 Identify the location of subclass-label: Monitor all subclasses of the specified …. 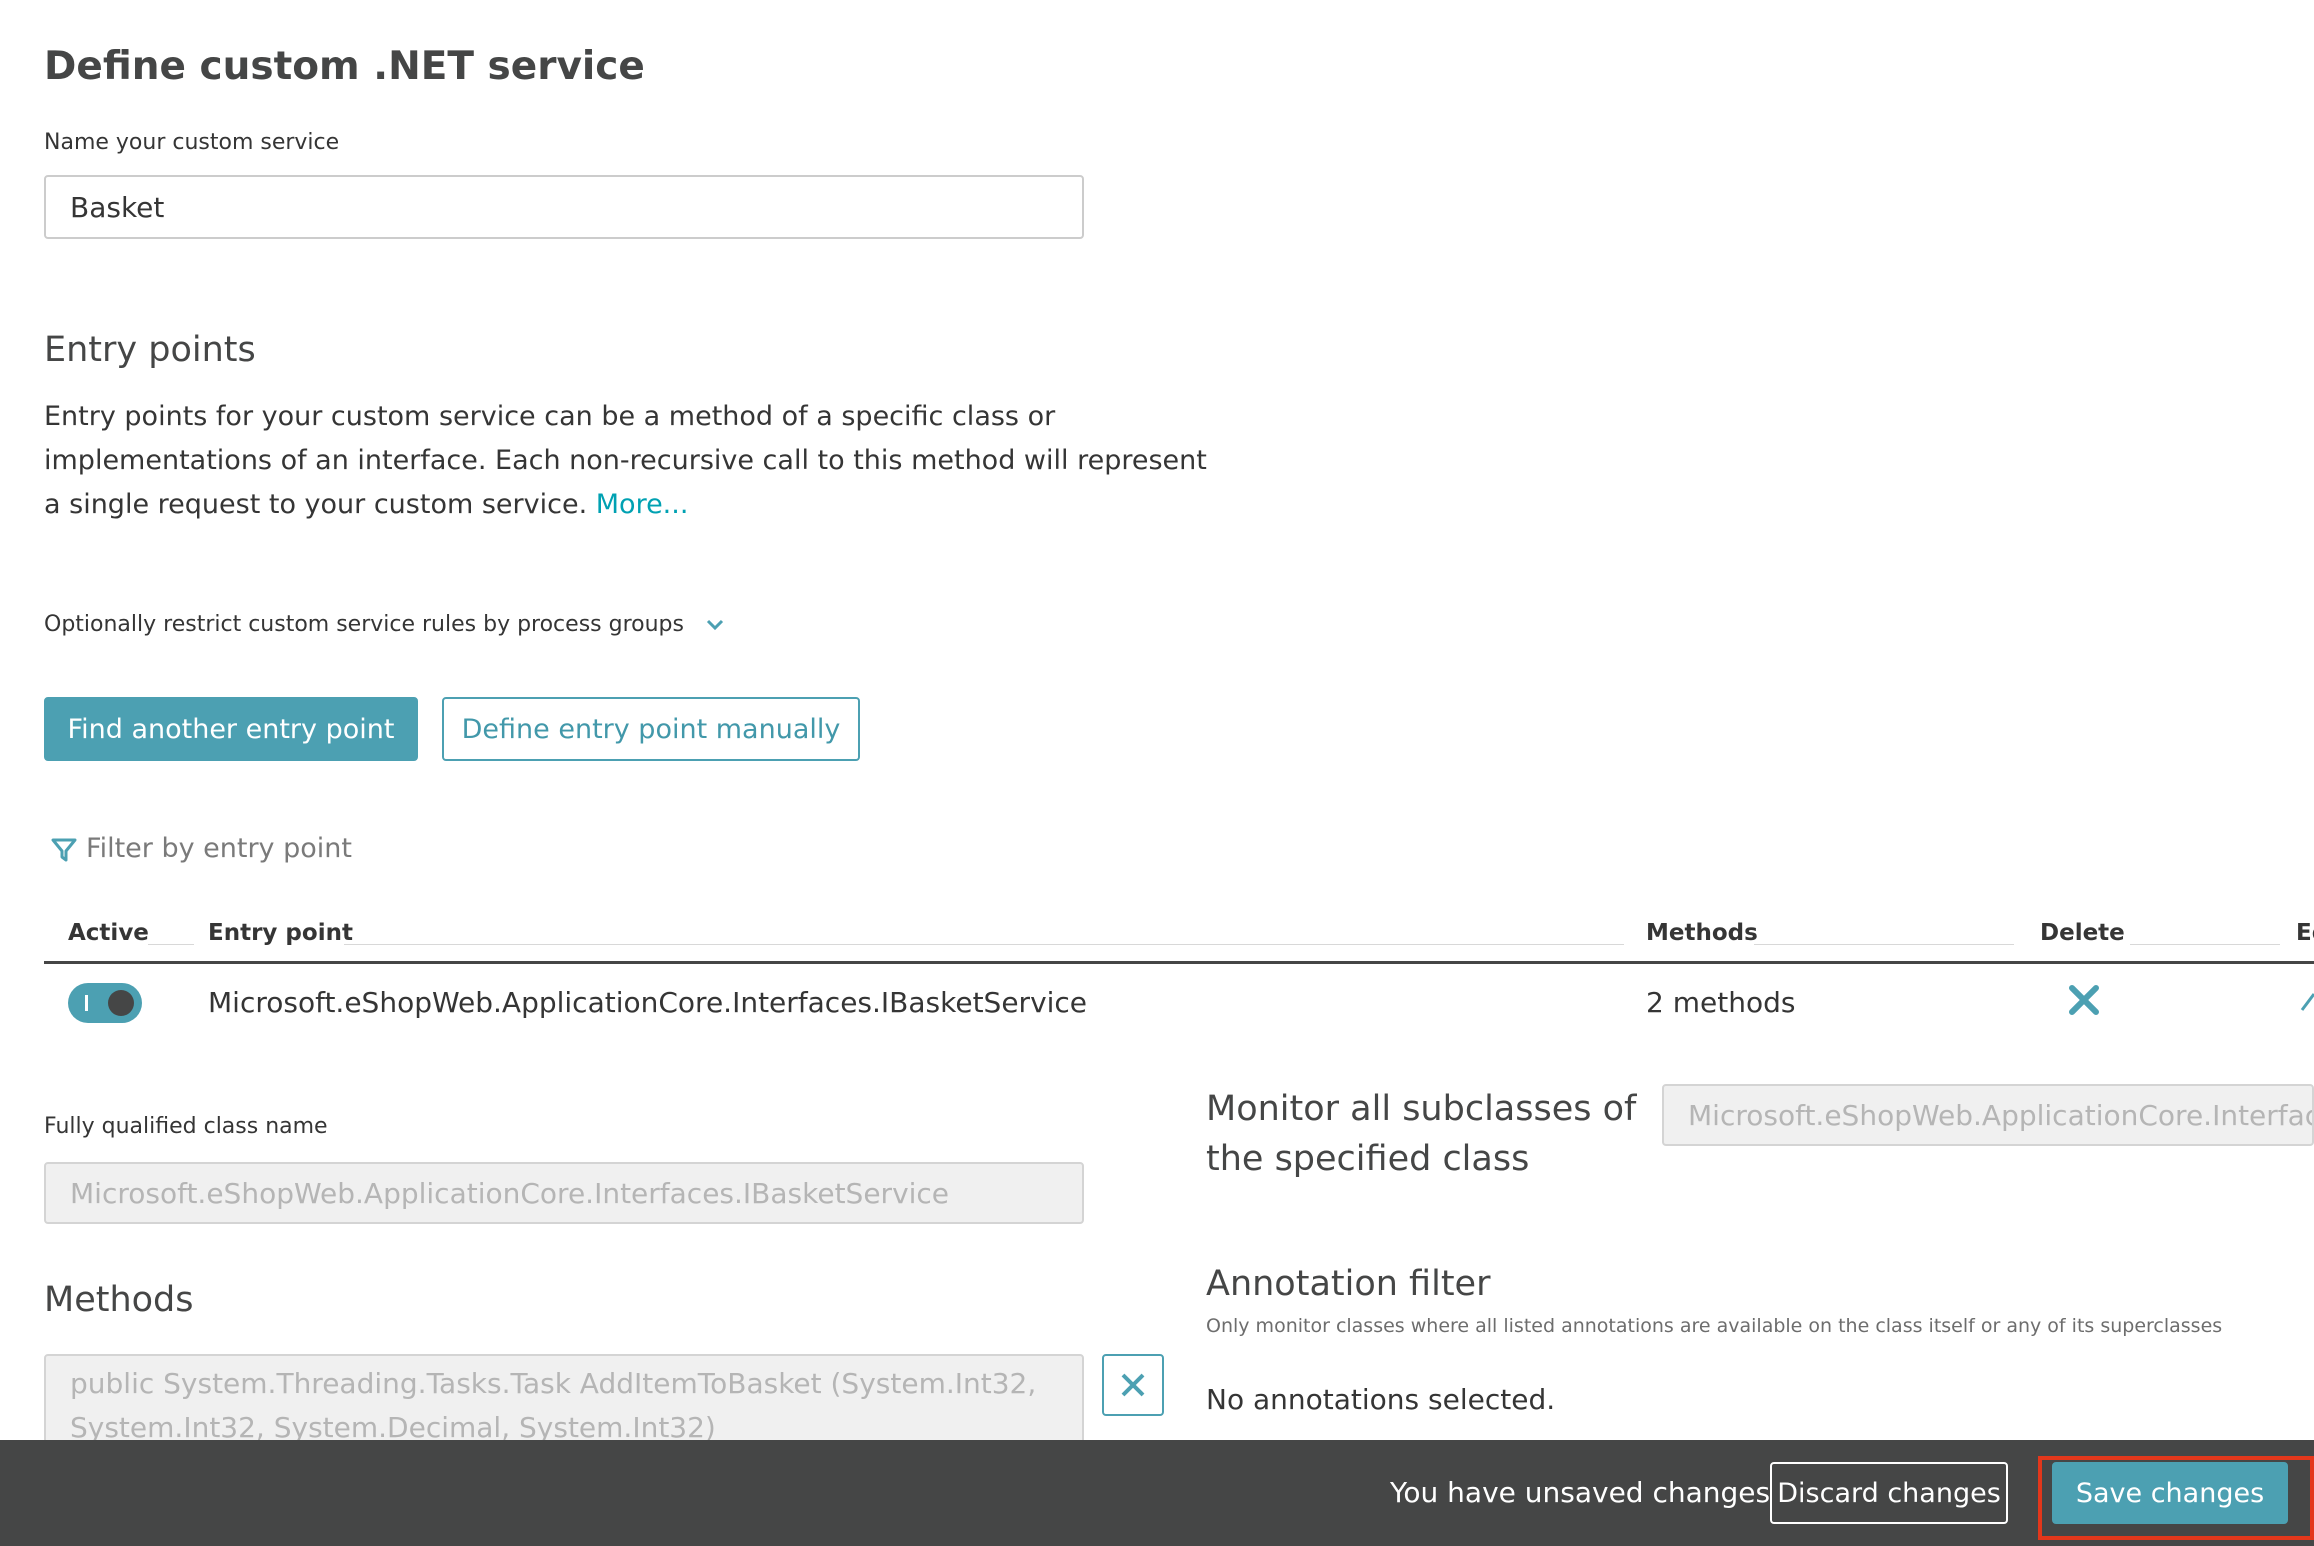
(1421, 1134).